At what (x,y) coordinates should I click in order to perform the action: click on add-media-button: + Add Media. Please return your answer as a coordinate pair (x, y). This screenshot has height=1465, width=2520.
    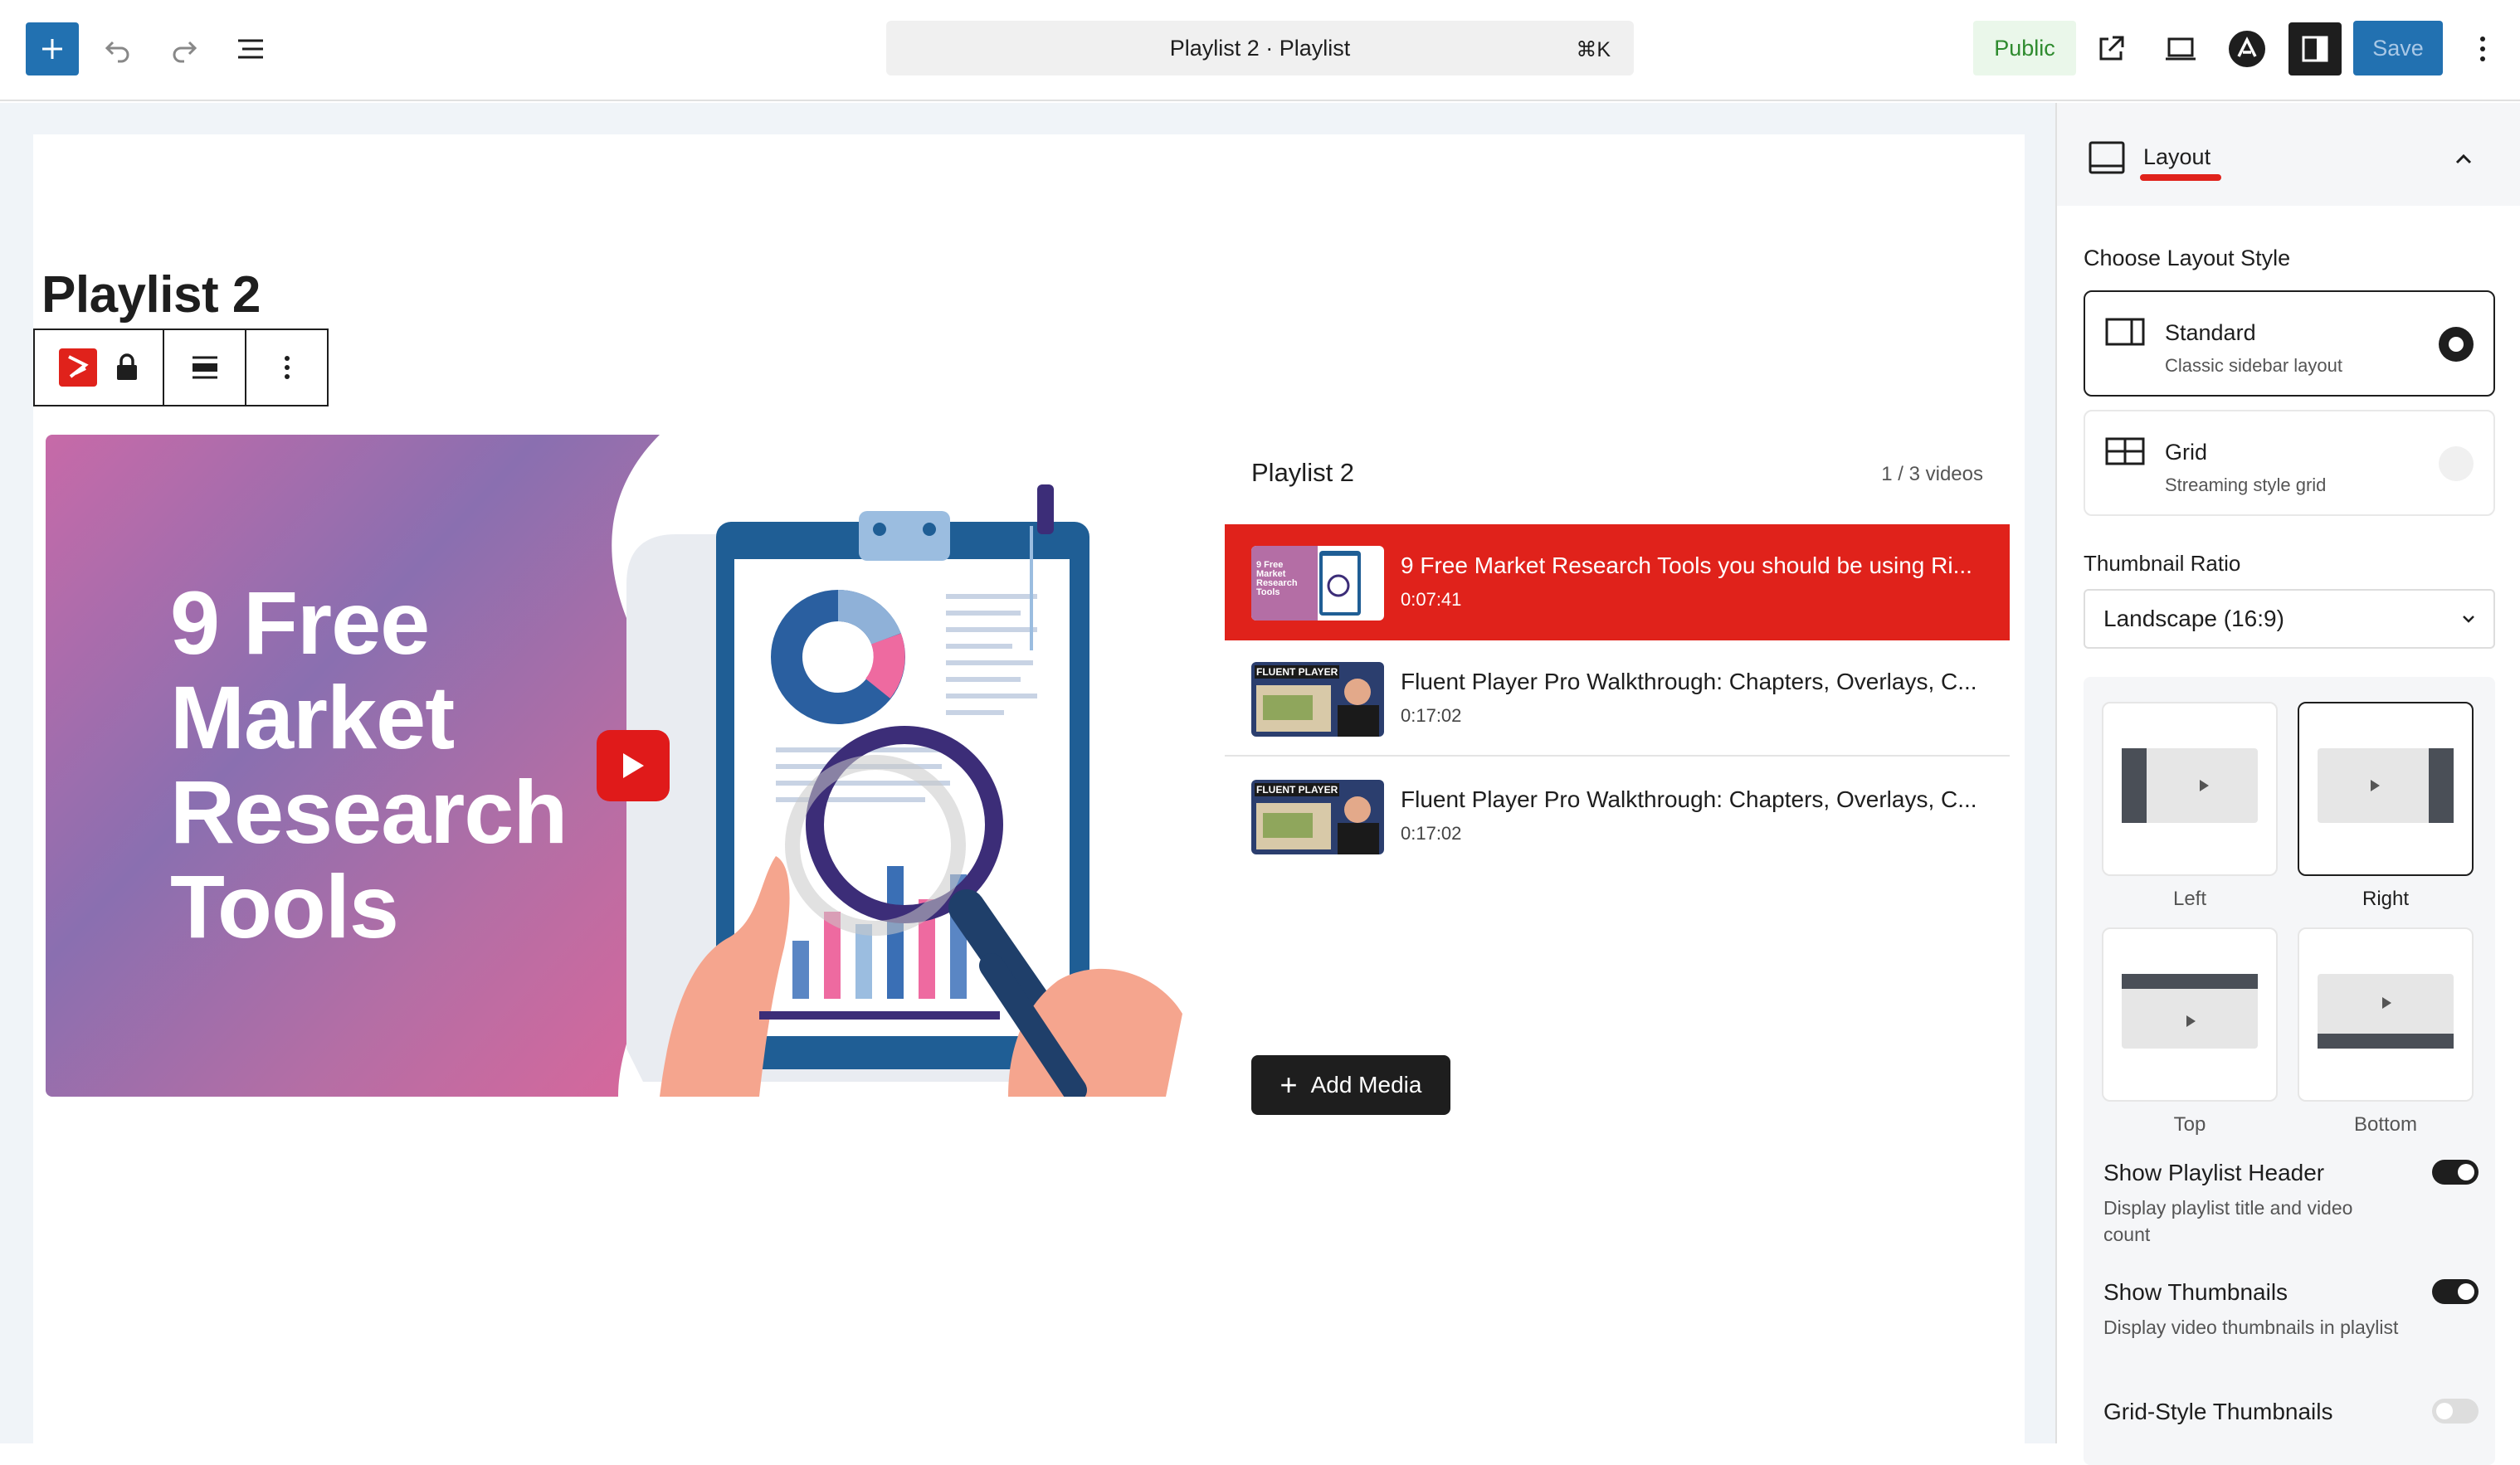
    Looking at the image, I should click on (1350, 1085).